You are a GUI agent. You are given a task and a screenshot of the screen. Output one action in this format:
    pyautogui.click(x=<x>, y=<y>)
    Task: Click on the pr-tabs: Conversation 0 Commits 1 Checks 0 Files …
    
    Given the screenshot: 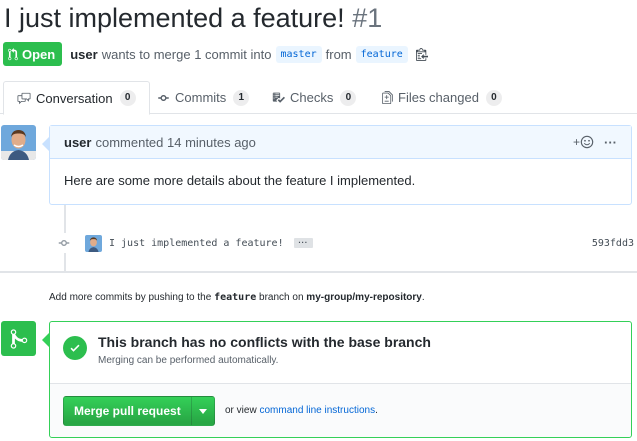 What is the action you would take?
    pyautogui.click(x=318, y=98)
    